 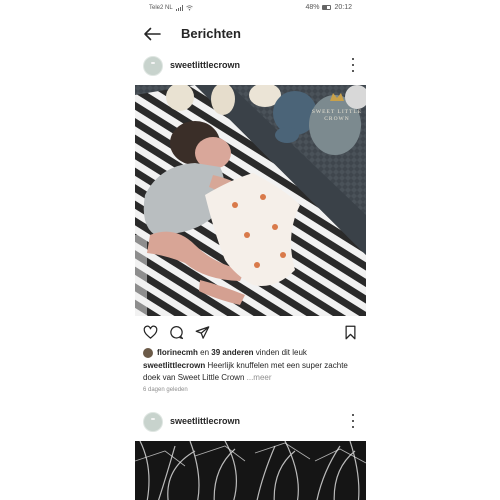 I want to click on heart-icon, so click(x=150, y=332).